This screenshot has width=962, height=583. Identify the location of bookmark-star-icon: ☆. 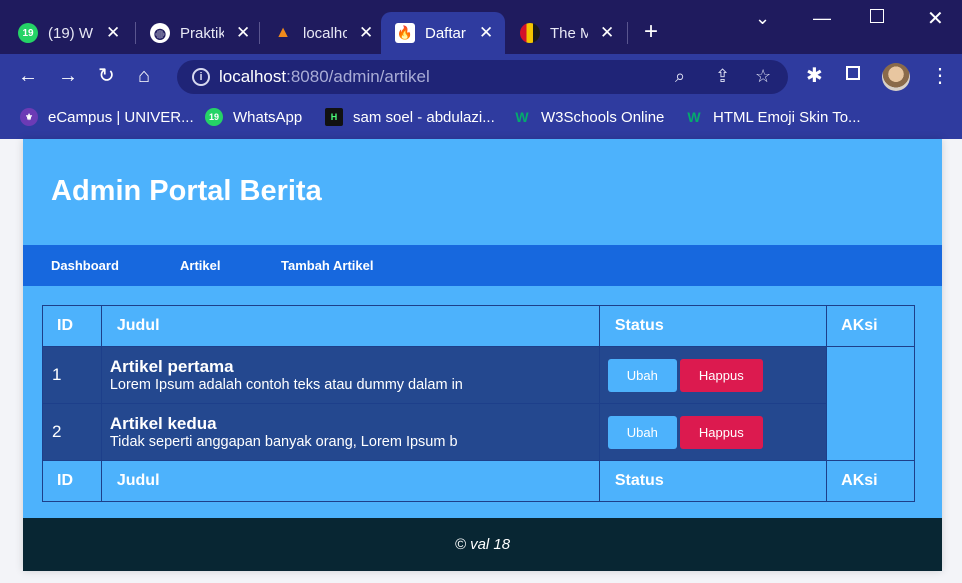
(763, 76).